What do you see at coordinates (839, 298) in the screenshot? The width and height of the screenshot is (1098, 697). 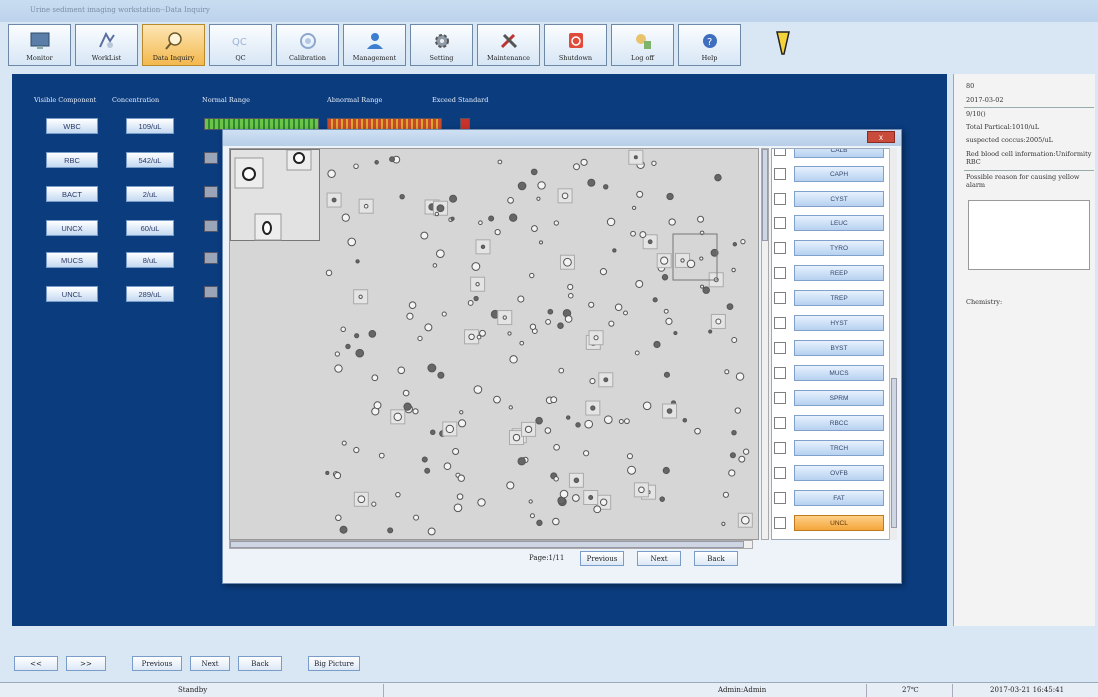 I see `component-button: TREP` at bounding box center [839, 298].